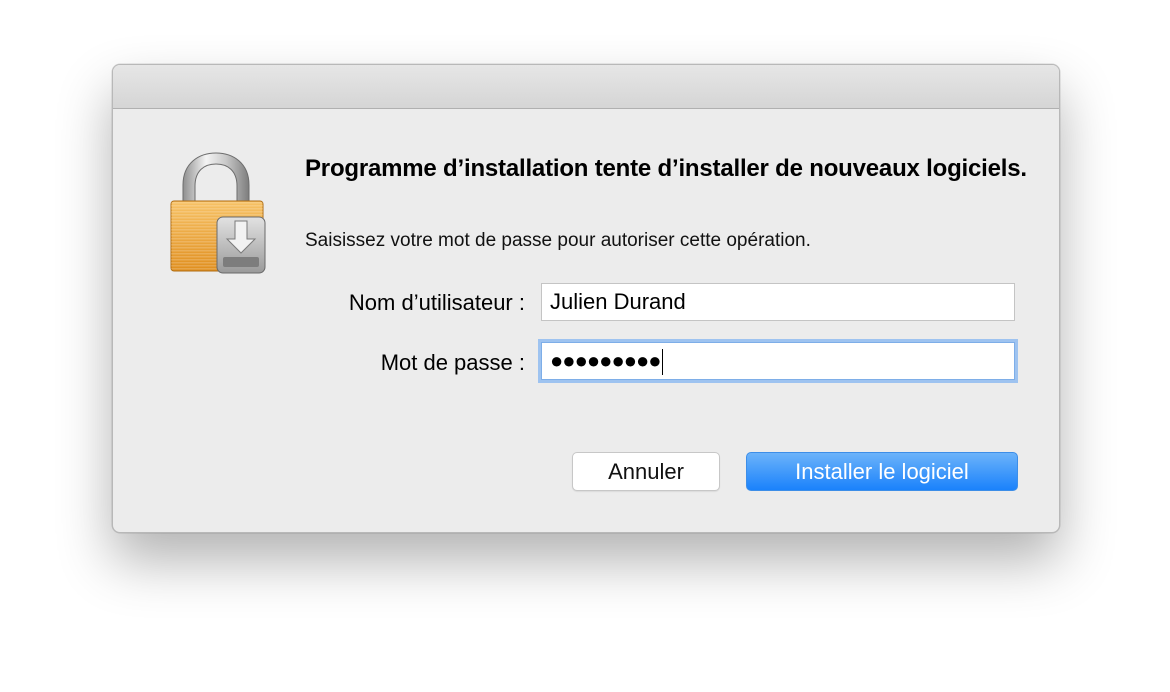 The image size is (1170, 692). I want to click on install-software-button: Installer le logiciel, so click(882, 471).